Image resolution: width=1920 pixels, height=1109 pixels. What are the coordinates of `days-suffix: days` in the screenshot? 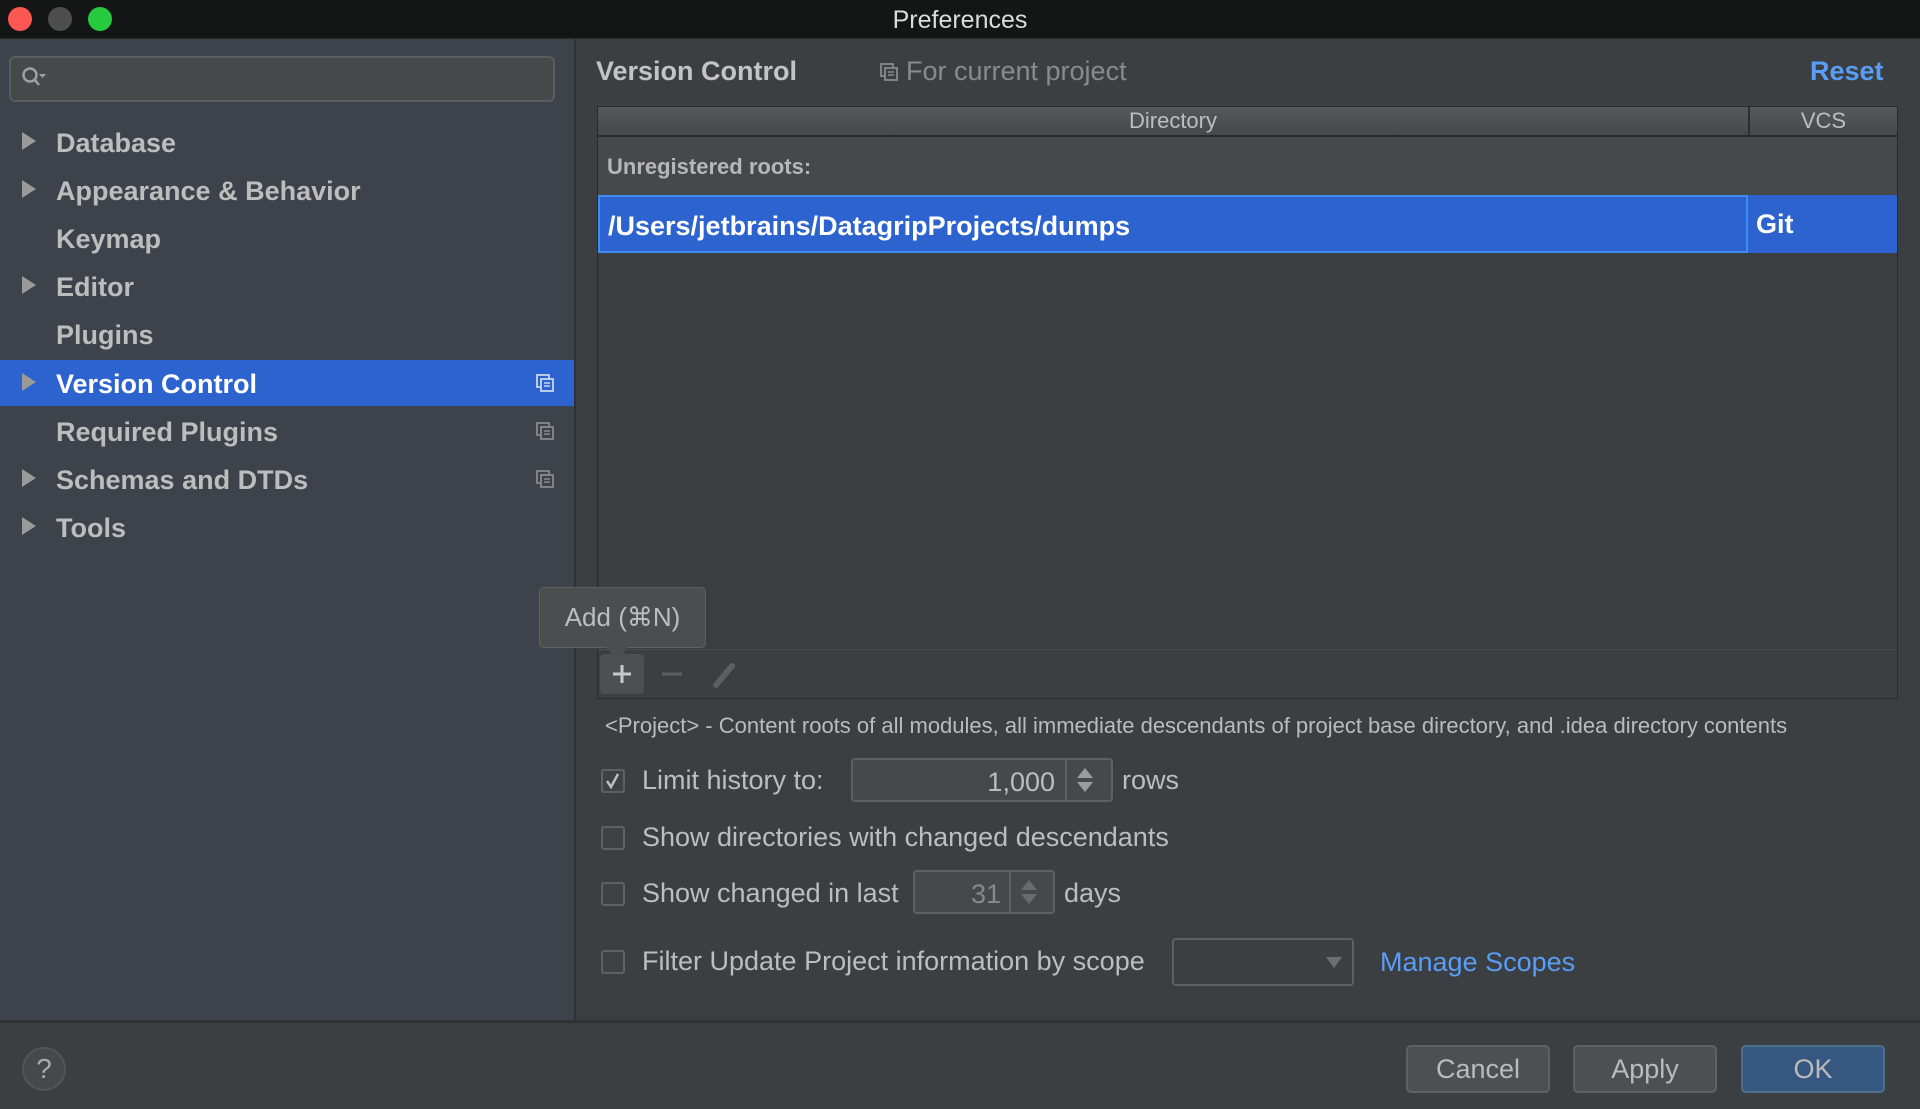 It's located at (1093, 893).